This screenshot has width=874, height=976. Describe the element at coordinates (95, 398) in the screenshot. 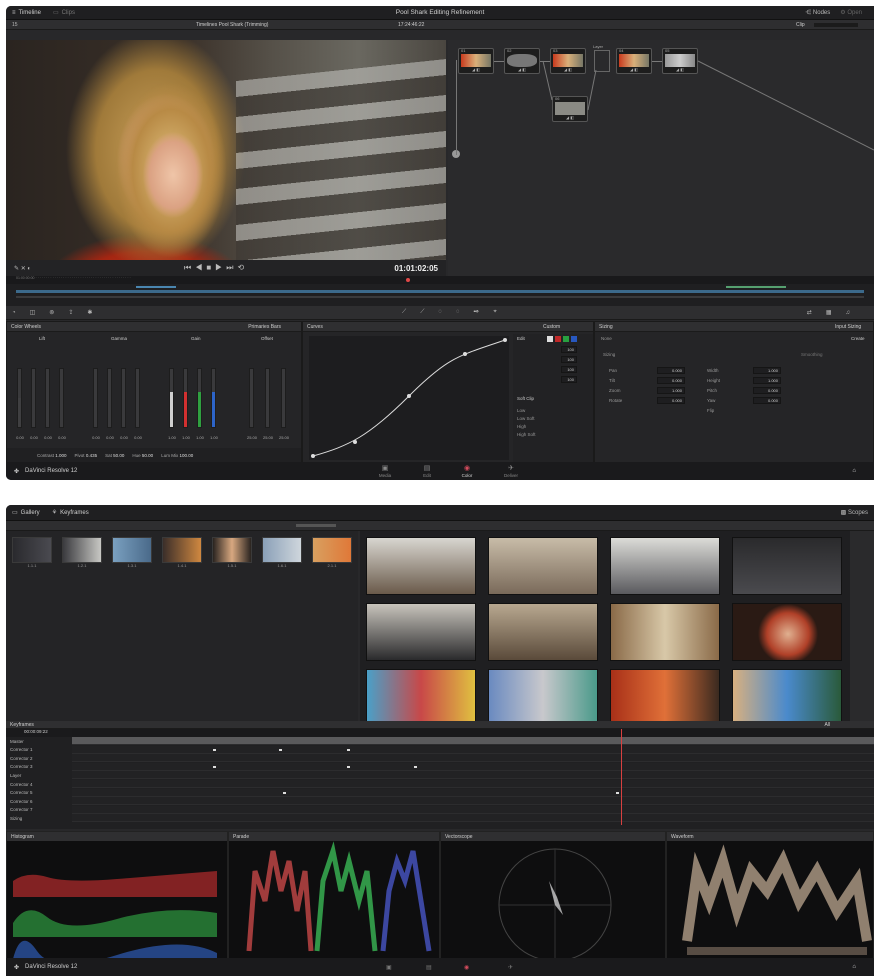

I see `gamma-y-bar` at that location.